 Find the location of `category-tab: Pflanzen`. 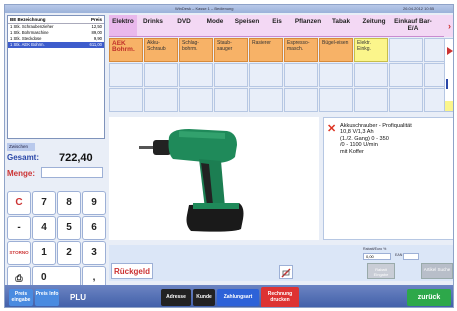

category-tab: Pflanzen is located at coordinates (308, 25).